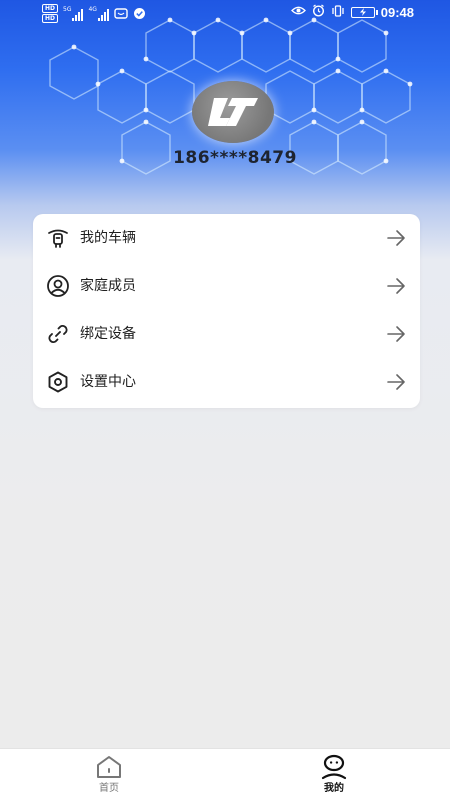 This screenshot has width=450, height=800. Describe the element at coordinates (334, 788) in the screenshot. I see `nav-mine-label: 我的` at that location.